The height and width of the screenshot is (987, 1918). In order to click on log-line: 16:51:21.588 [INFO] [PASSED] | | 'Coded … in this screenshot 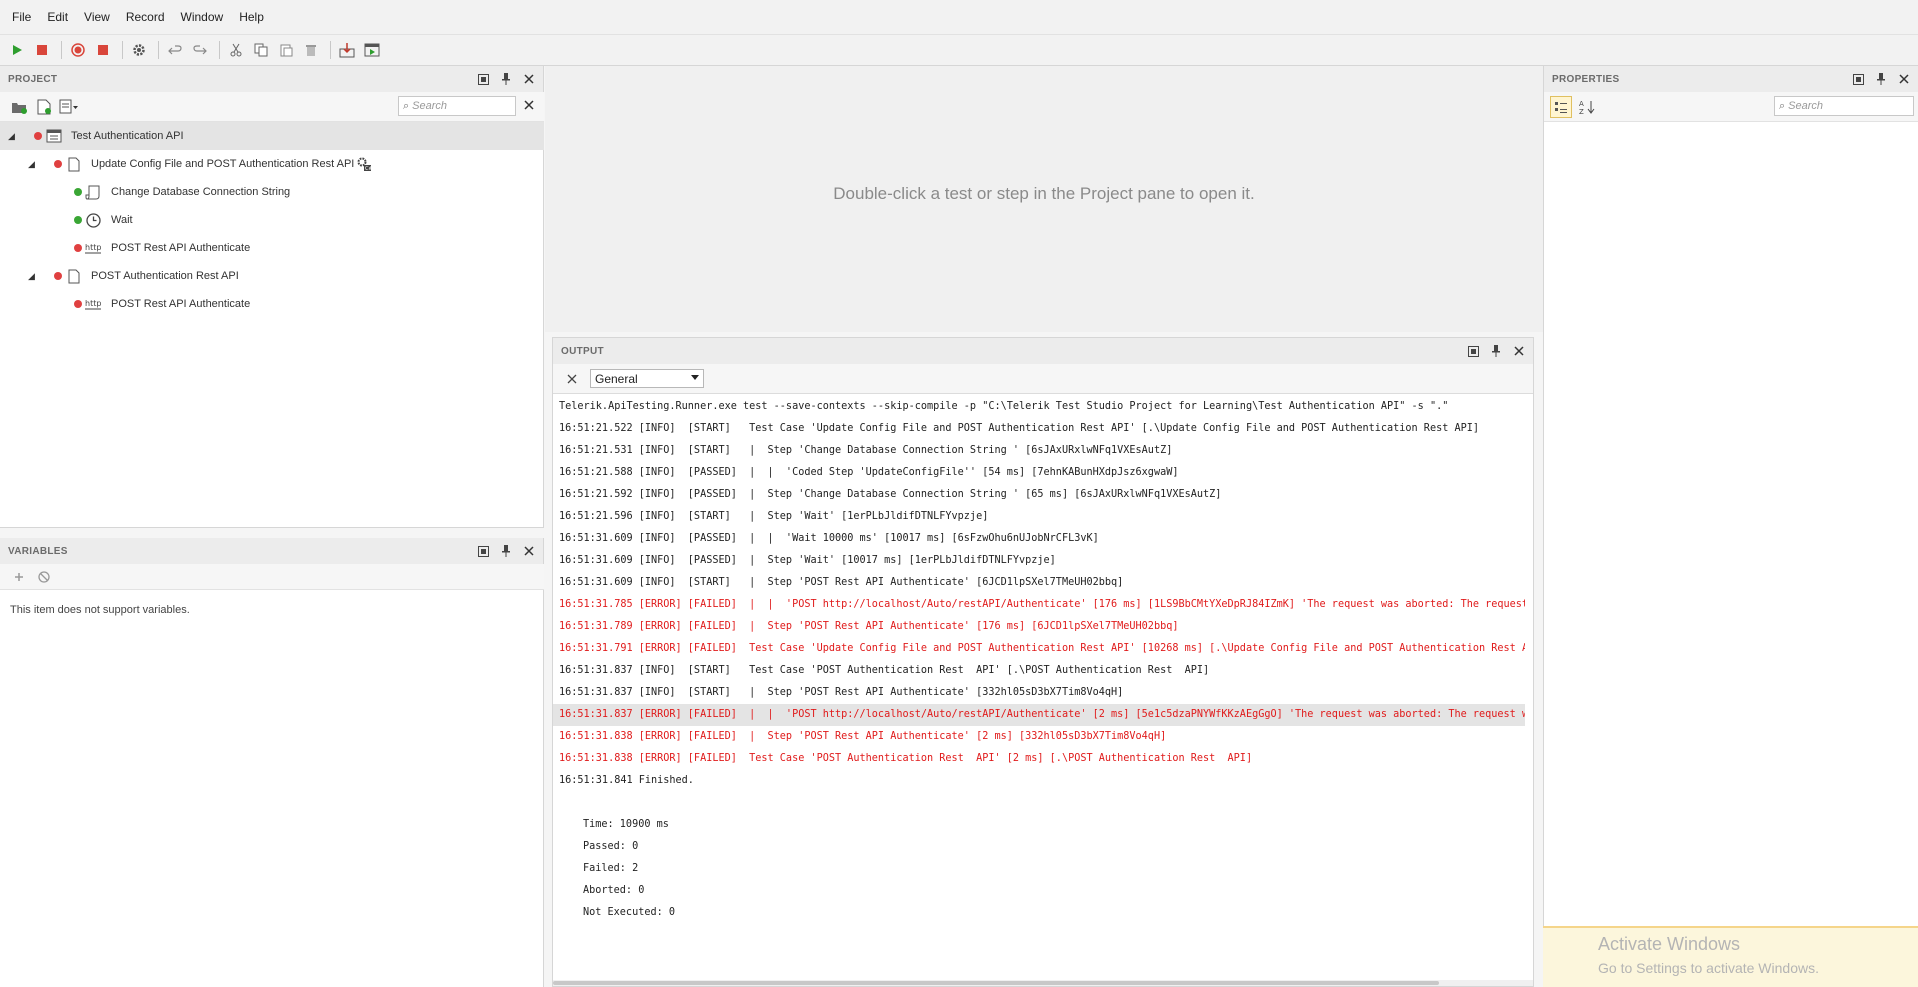, I will do `click(869, 472)`.